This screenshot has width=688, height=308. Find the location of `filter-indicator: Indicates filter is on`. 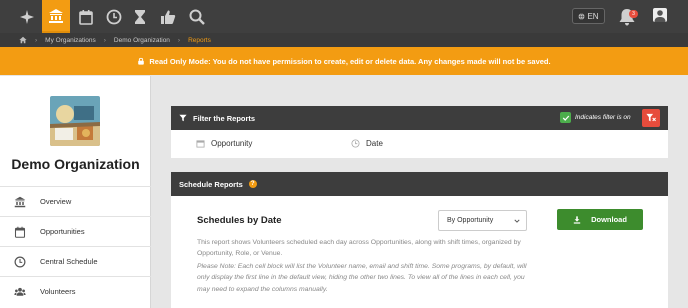

filter-indicator: Indicates filter is on is located at coordinates (595, 117).